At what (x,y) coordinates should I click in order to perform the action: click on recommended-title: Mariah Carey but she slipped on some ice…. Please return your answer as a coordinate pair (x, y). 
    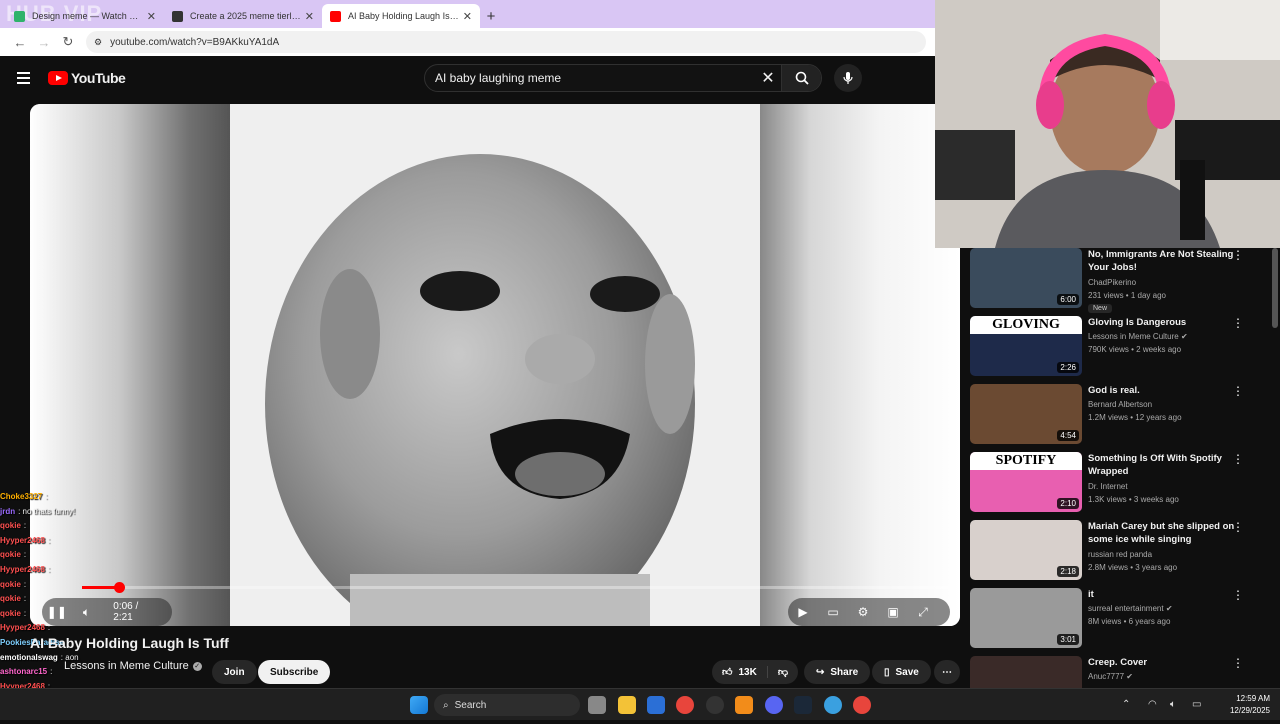
    Looking at the image, I should click on (1163, 533).